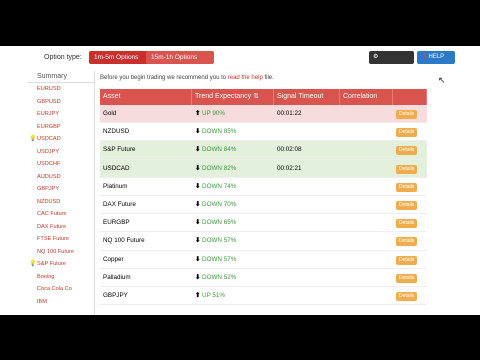 The width and height of the screenshot is (480, 360). I want to click on sidebar-item: CAC Future, so click(61, 214).